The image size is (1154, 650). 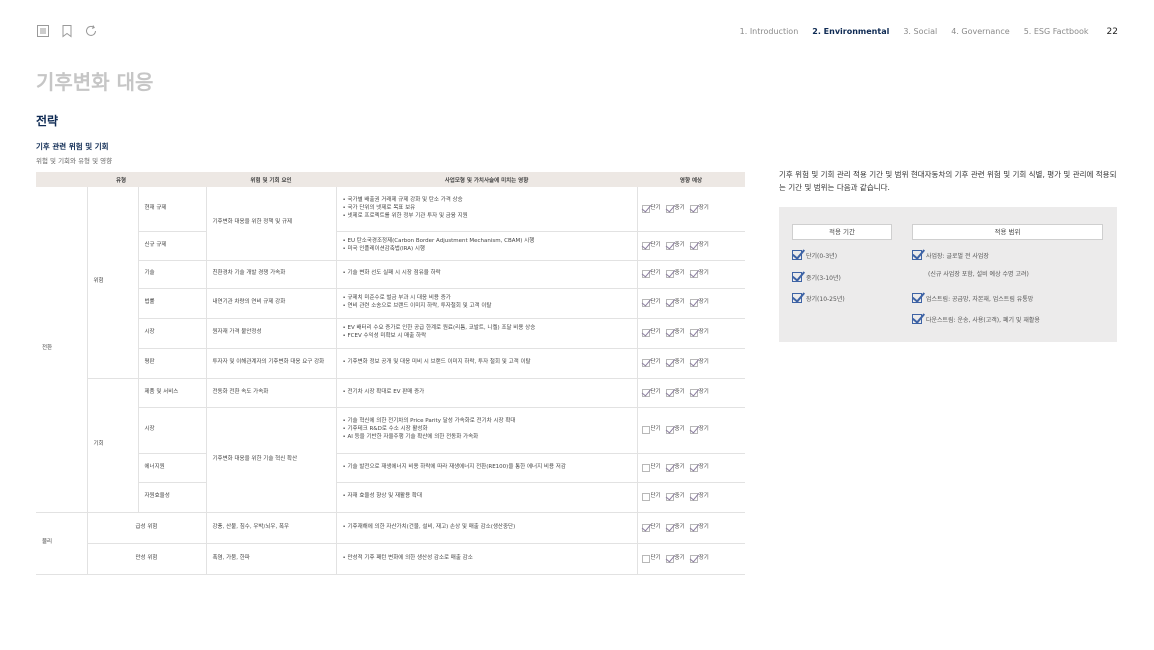 What do you see at coordinates (43, 31) in the screenshot?
I see `menu-icon` at bounding box center [43, 31].